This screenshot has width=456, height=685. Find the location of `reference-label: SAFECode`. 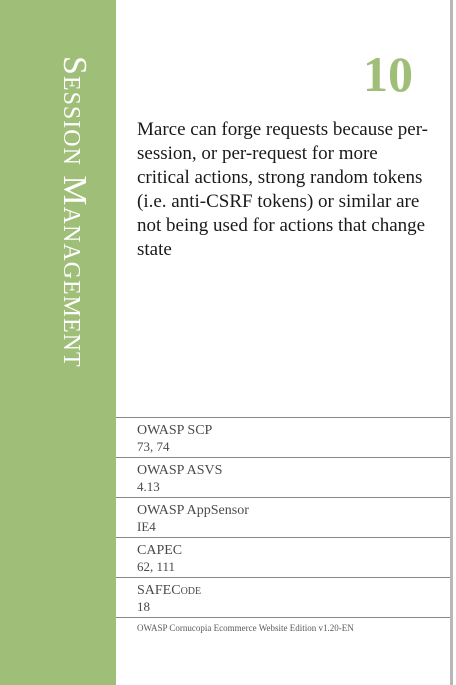

reference-label: SAFECode is located at coordinates (169, 590).